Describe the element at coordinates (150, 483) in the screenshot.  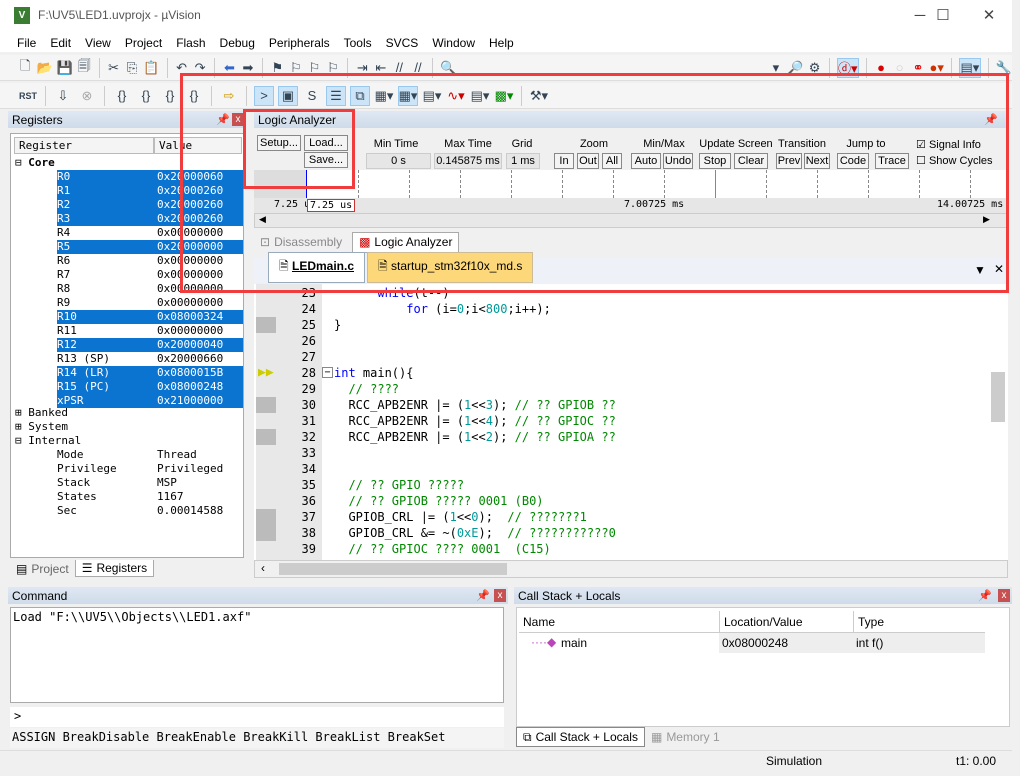
I see `internal-row: Stack MSP` at that location.